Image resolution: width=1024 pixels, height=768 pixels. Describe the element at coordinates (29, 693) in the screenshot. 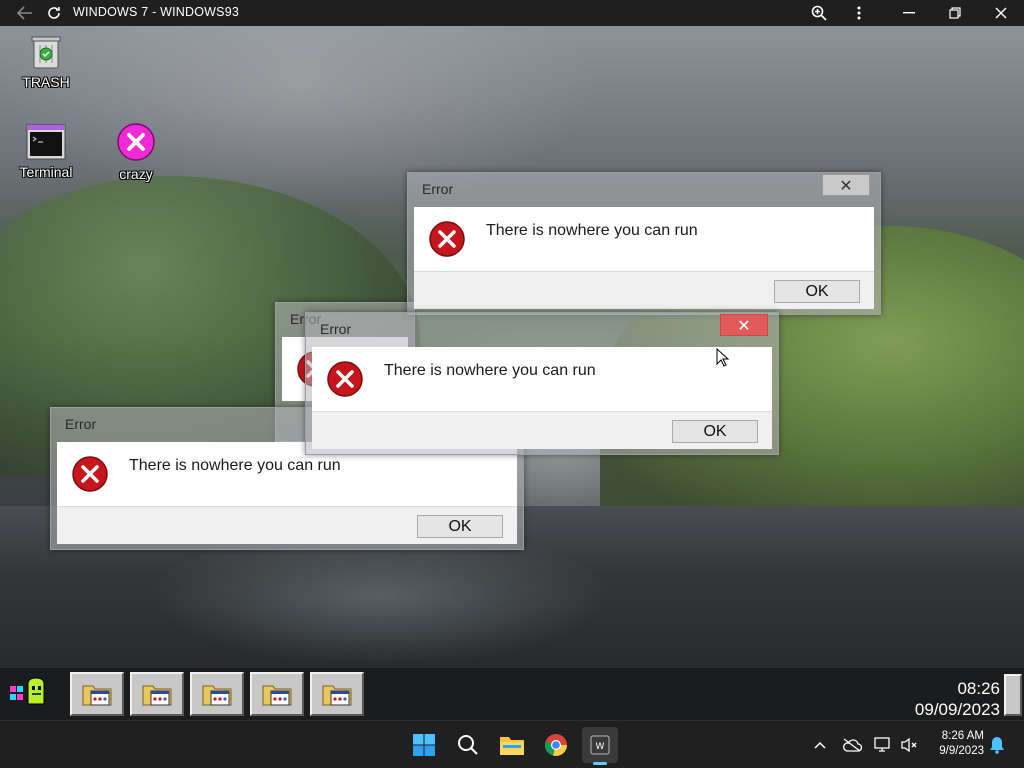

I see `w93-start-icon` at that location.